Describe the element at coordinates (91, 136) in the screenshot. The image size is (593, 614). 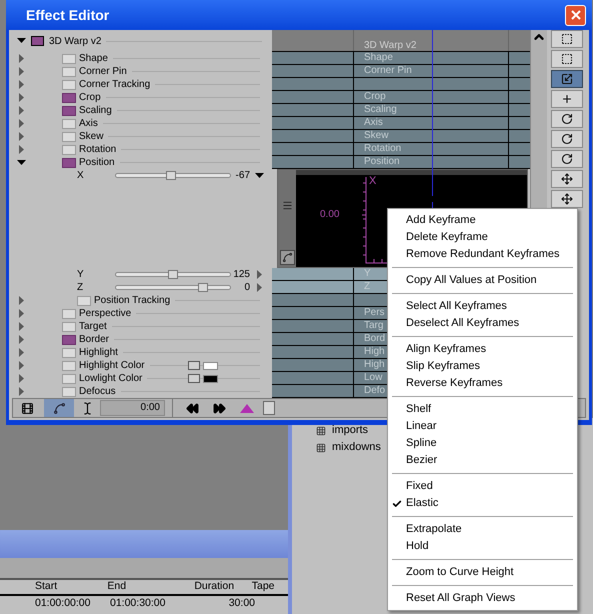
I see `parameter-label: Skew` at that location.